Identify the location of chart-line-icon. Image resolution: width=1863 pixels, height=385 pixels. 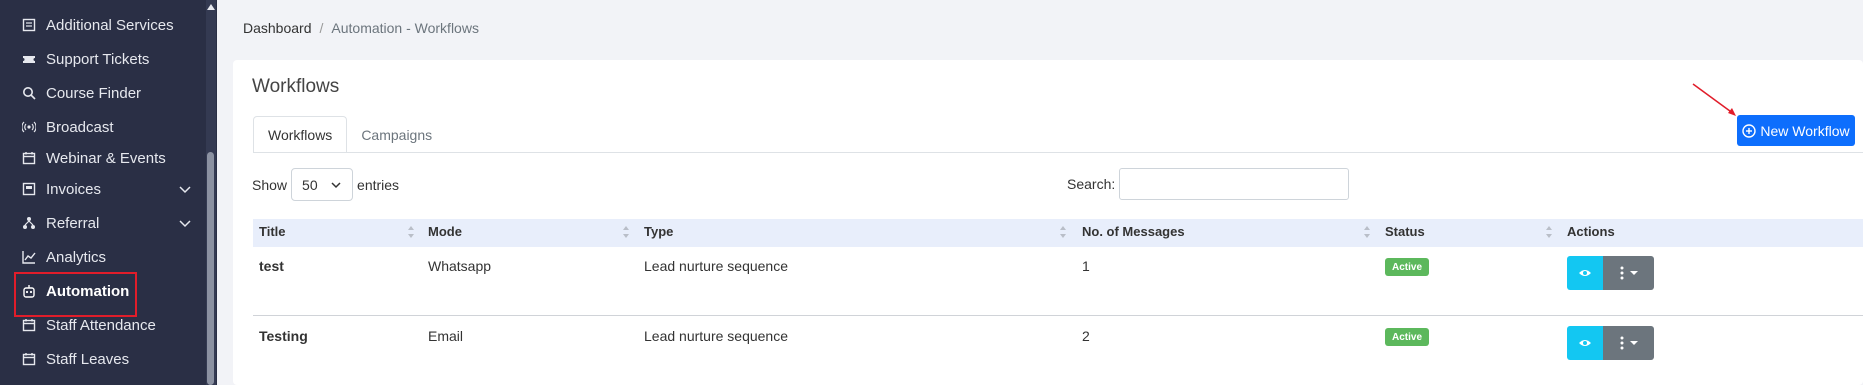
(29, 257).